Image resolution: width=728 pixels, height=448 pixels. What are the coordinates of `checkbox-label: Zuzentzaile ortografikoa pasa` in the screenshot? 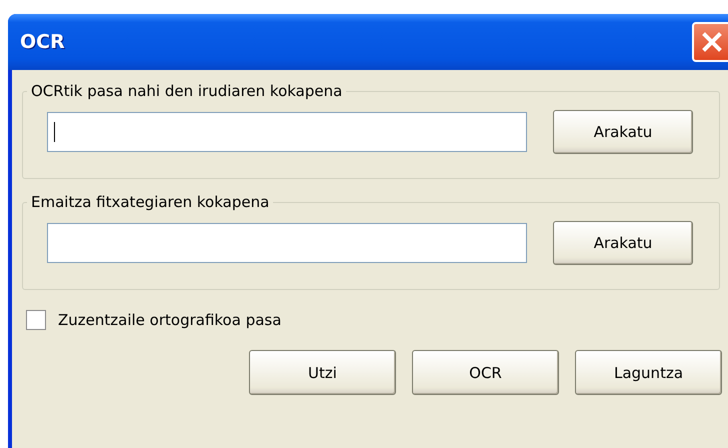 It's located at (170, 320).